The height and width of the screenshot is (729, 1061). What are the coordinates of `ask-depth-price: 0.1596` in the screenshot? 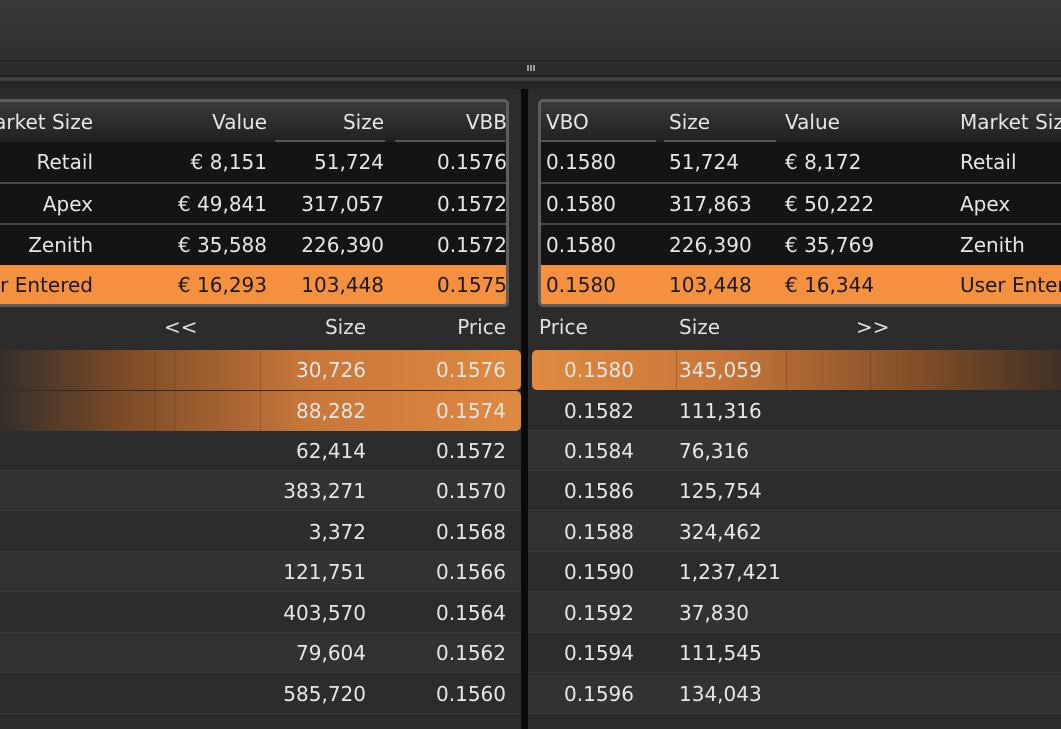 It's located at (599, 694).